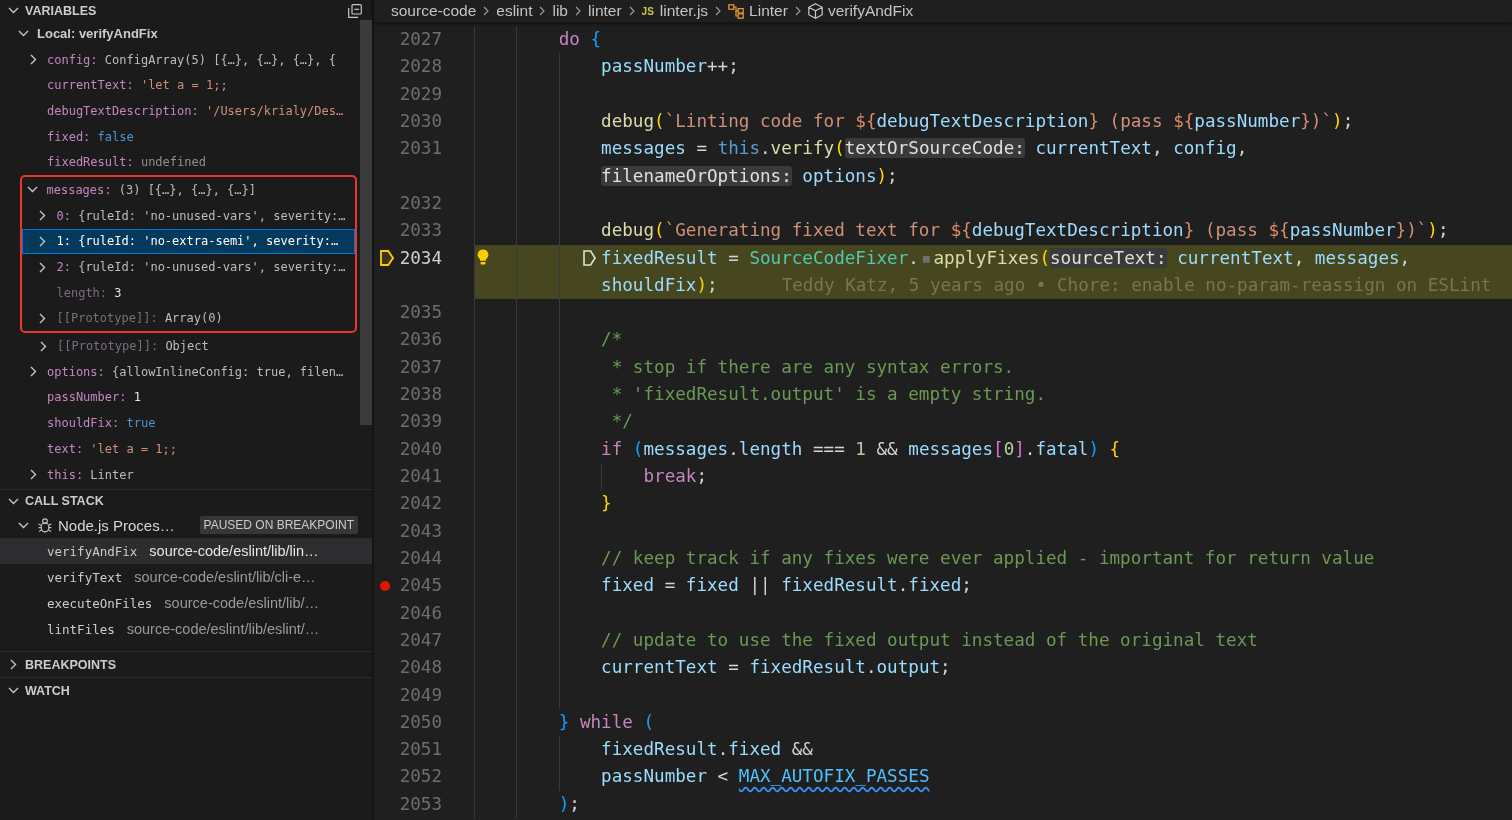 Image resolution: width=1512 pixels, height=820 pixels. What do you see at coordinates (420, 803) in the screenshot?
I see `line-number: 2053` at bounding box center [420, 803].